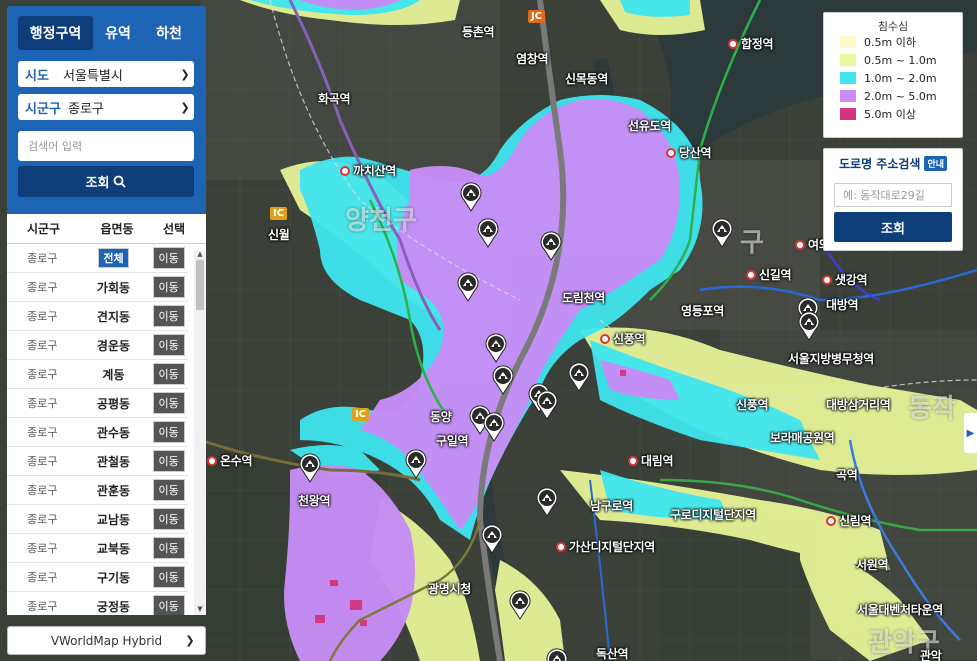  What do you see at coordinates (452, 441) in the screenshot?
I see `station-label: 구일역` at bounding box center [452, 441].